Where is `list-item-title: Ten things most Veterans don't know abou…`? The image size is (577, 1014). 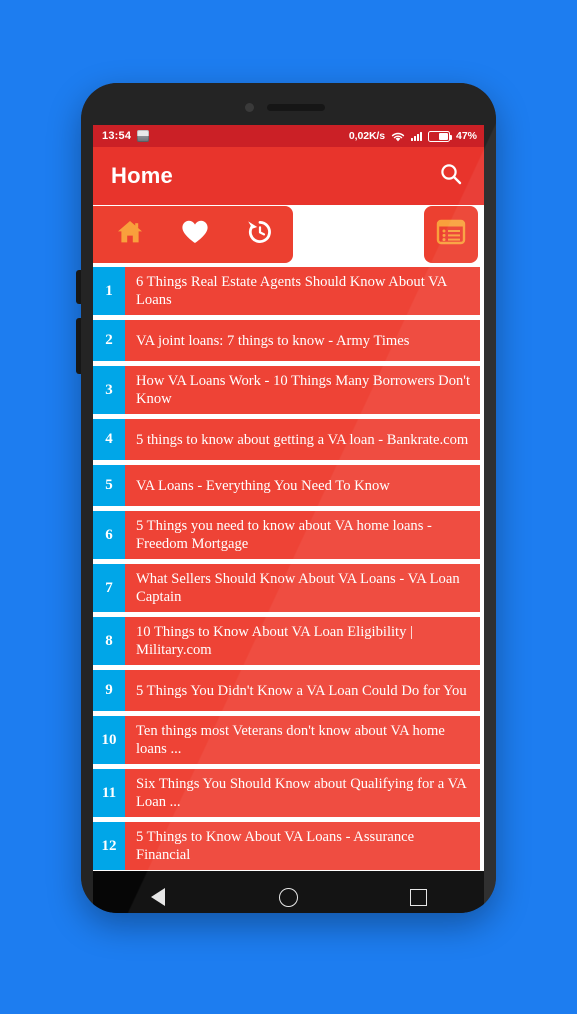 list-item-title: Ten things most Veterans don't know abou… is located at coordinates (302, 740).